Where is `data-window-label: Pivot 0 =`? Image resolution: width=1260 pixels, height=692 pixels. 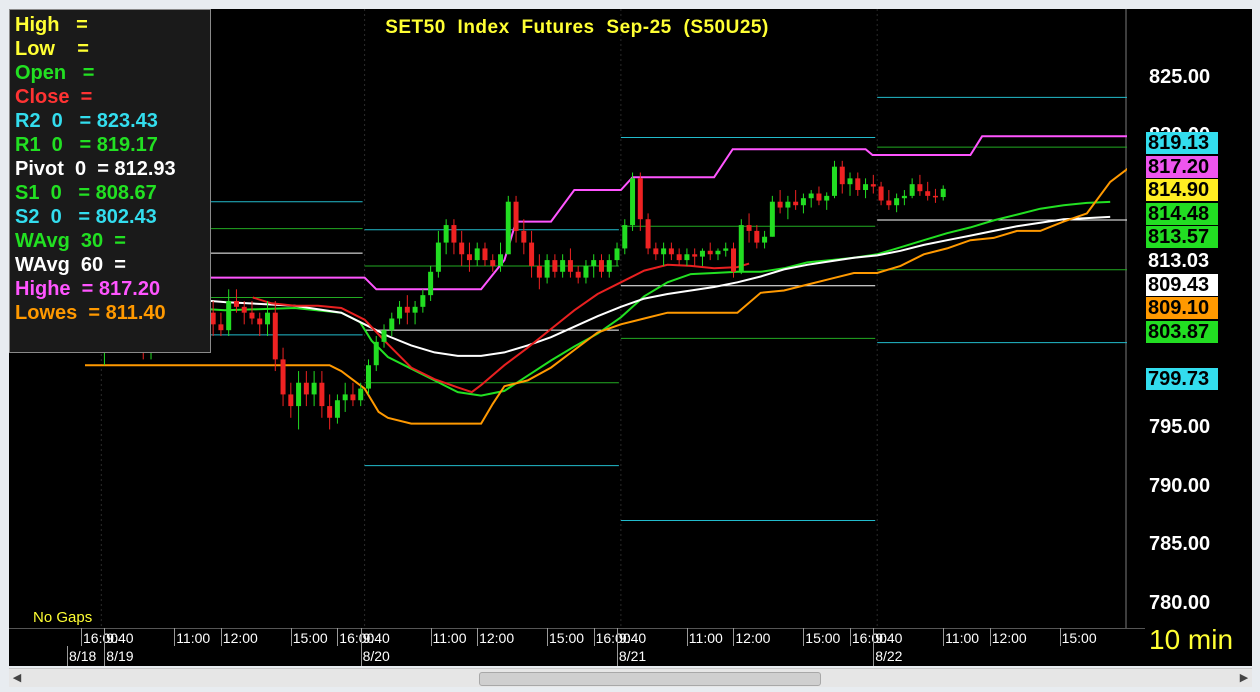 data-window-label: Pivot 0 = is located at coordinates (62, 169).